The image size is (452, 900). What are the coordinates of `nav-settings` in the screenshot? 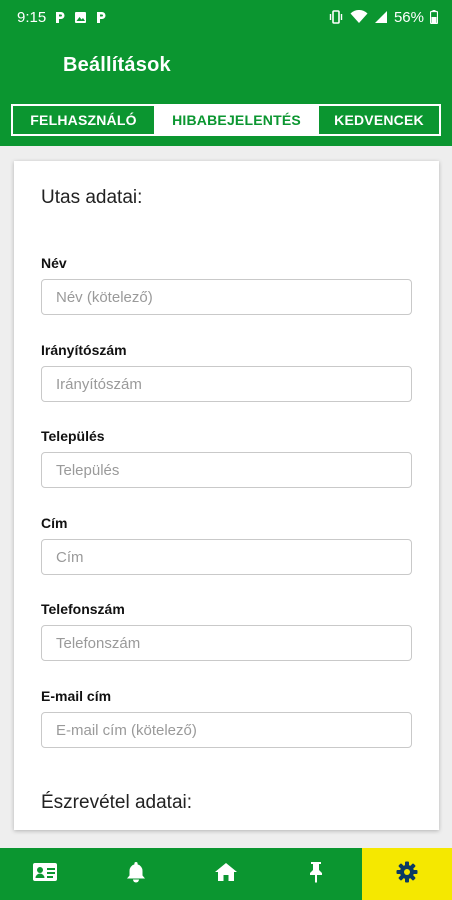 It's located at (406, 874).